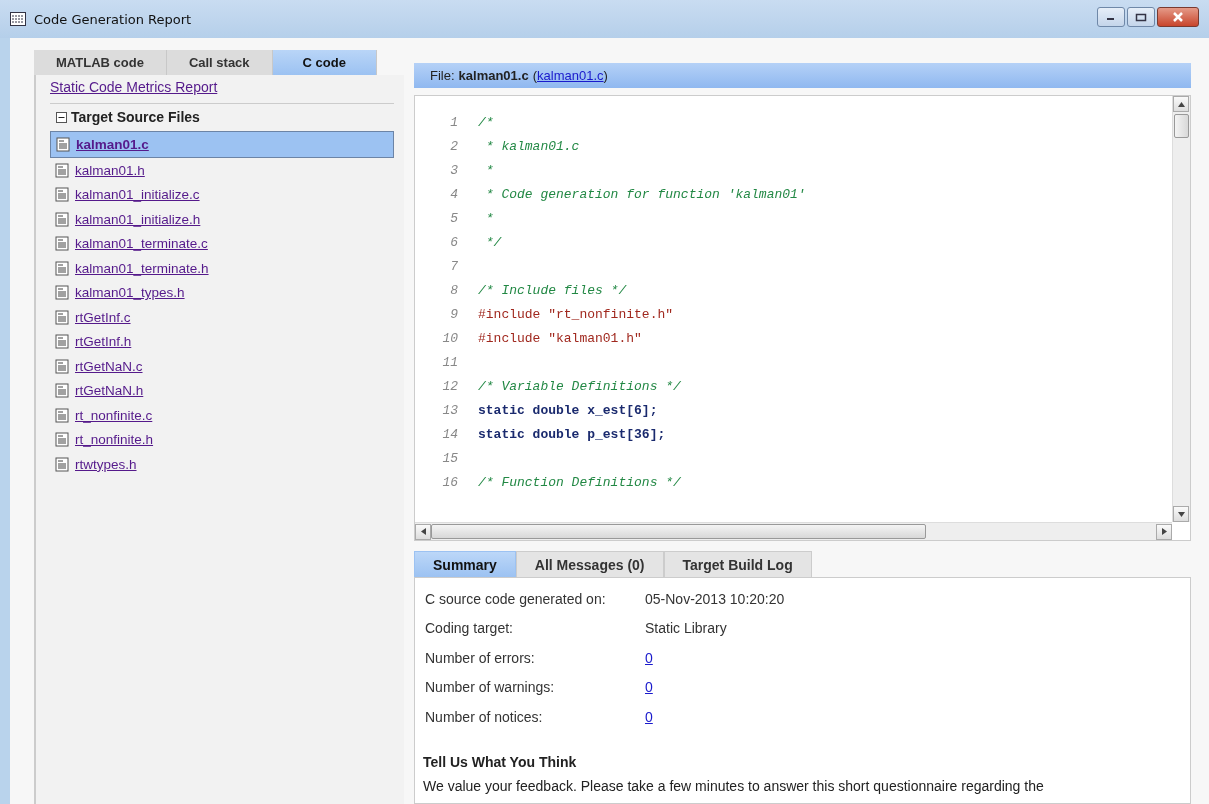 The width and height of the screenshot is (1209, 804). I want to click on paren: (, so click(534, 75).